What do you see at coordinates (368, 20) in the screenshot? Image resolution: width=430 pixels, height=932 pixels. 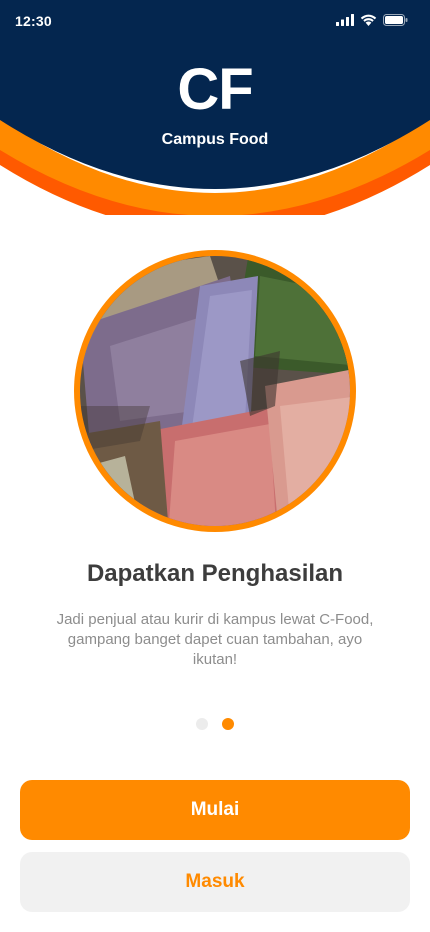 I see `wifi-icon` at bounding box center [368, 20].